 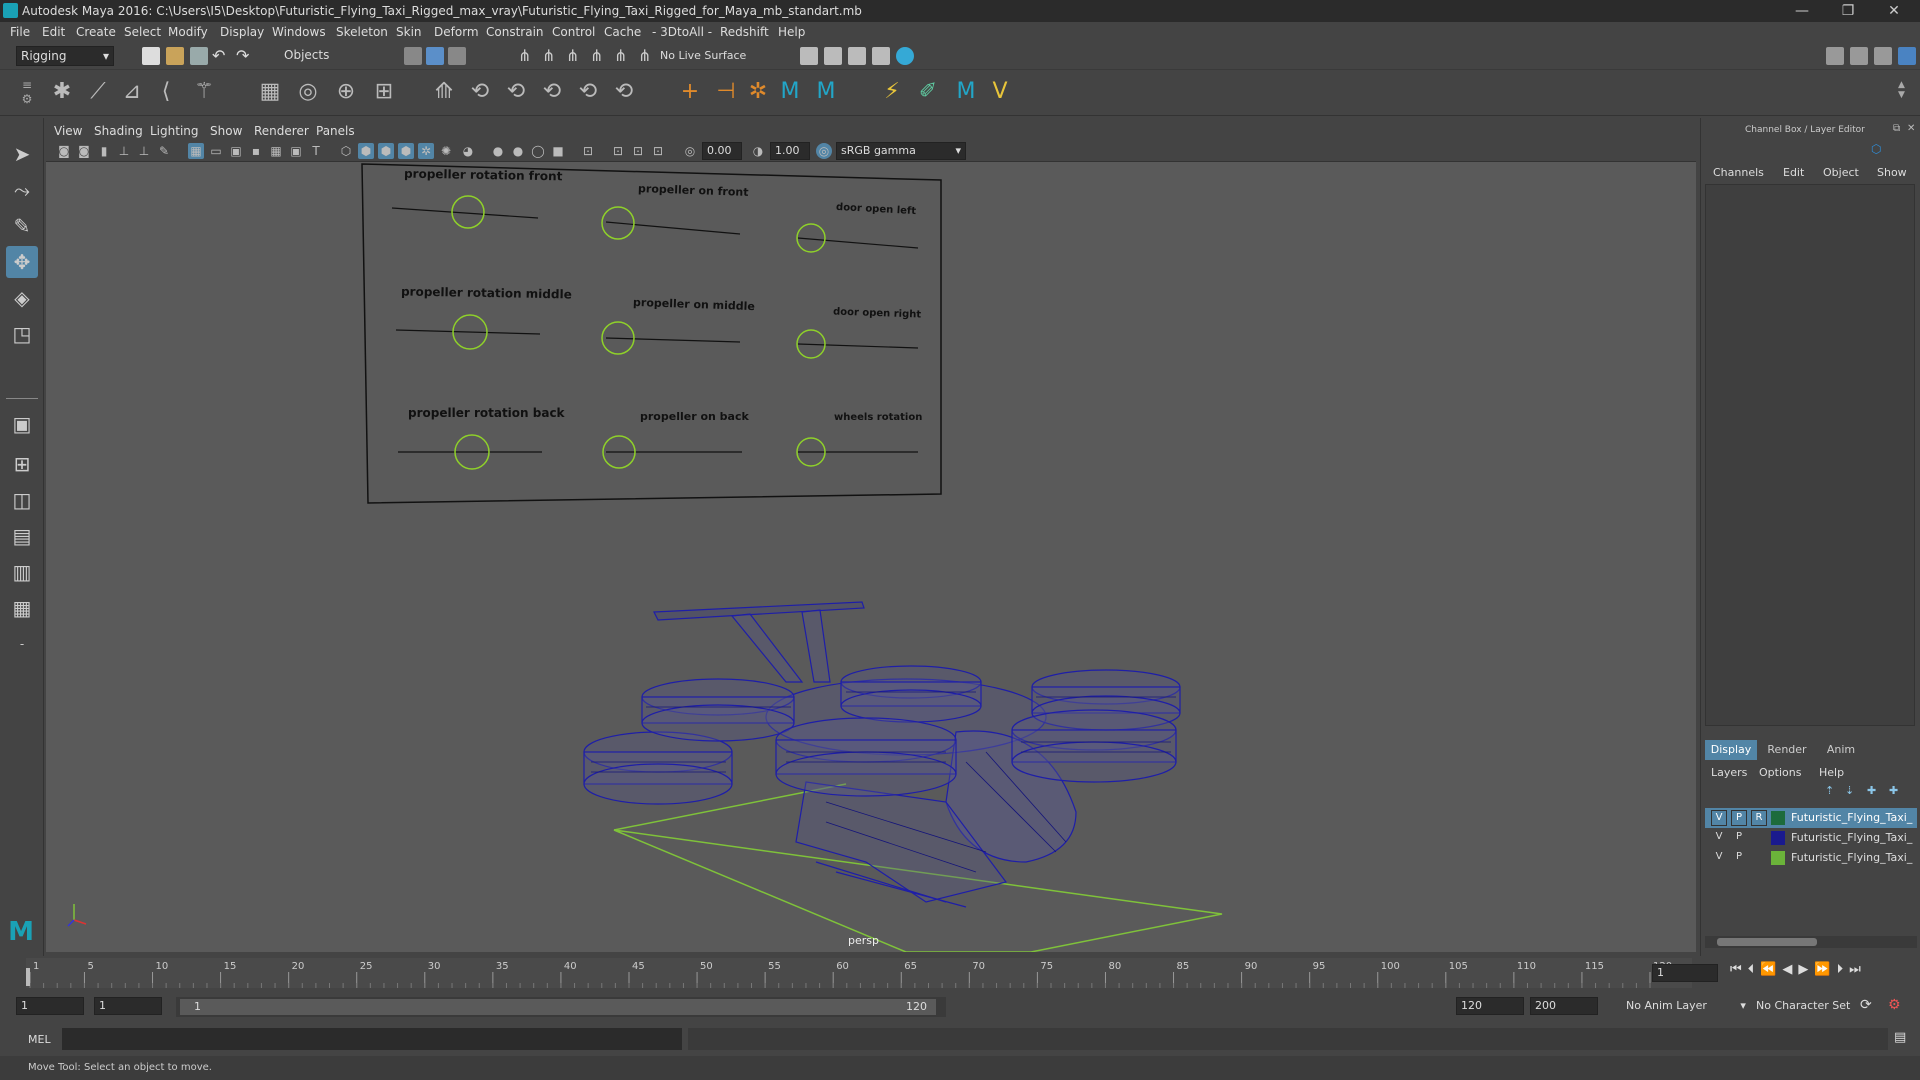 I want to click on outliner-layout-icon: ▤, so click(x=22, y=536).